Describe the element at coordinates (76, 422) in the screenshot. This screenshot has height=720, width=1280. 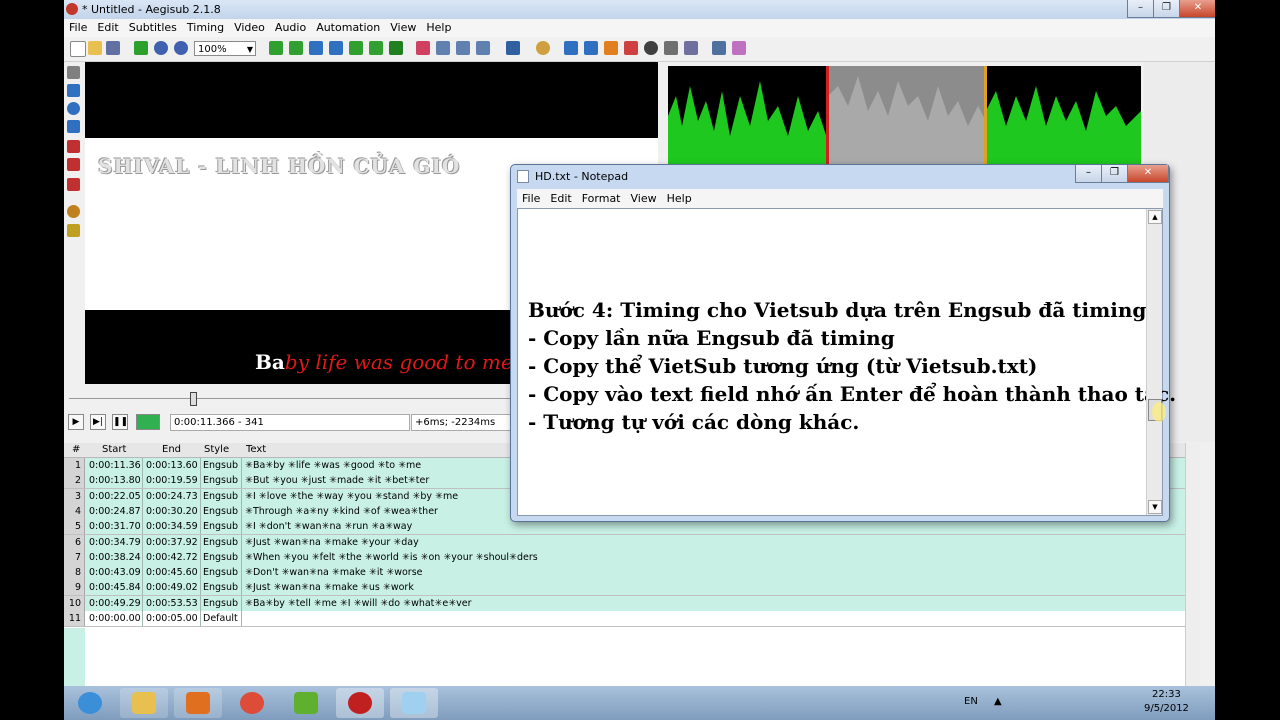
I see `play-button: ▶` at that location.